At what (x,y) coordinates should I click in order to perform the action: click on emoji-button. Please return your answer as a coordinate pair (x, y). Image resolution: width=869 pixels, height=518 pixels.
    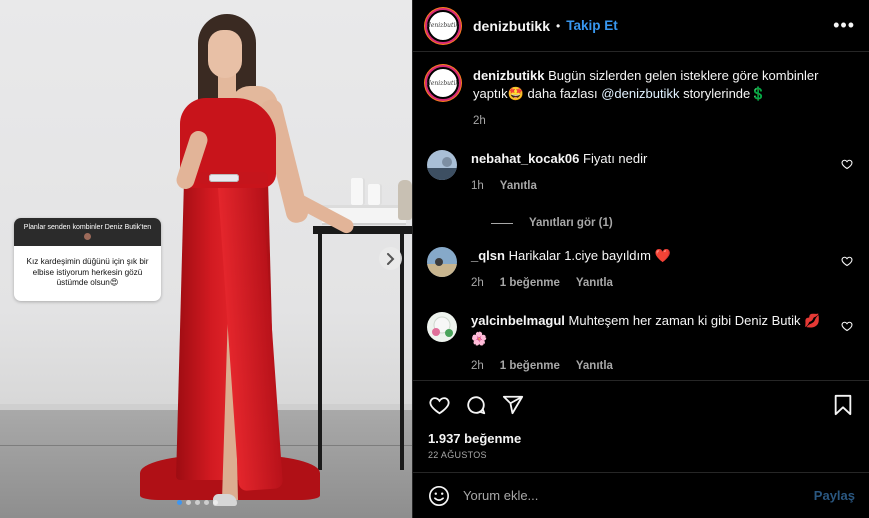
    Looking at the image, I should click on (439, 496).